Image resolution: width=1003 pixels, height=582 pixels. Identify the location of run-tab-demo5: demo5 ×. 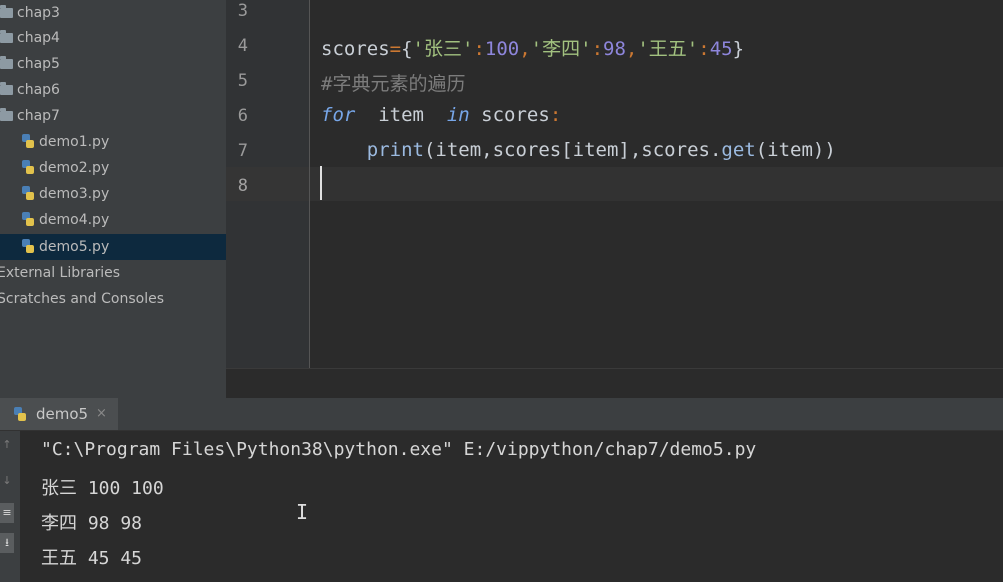
(59, 414).